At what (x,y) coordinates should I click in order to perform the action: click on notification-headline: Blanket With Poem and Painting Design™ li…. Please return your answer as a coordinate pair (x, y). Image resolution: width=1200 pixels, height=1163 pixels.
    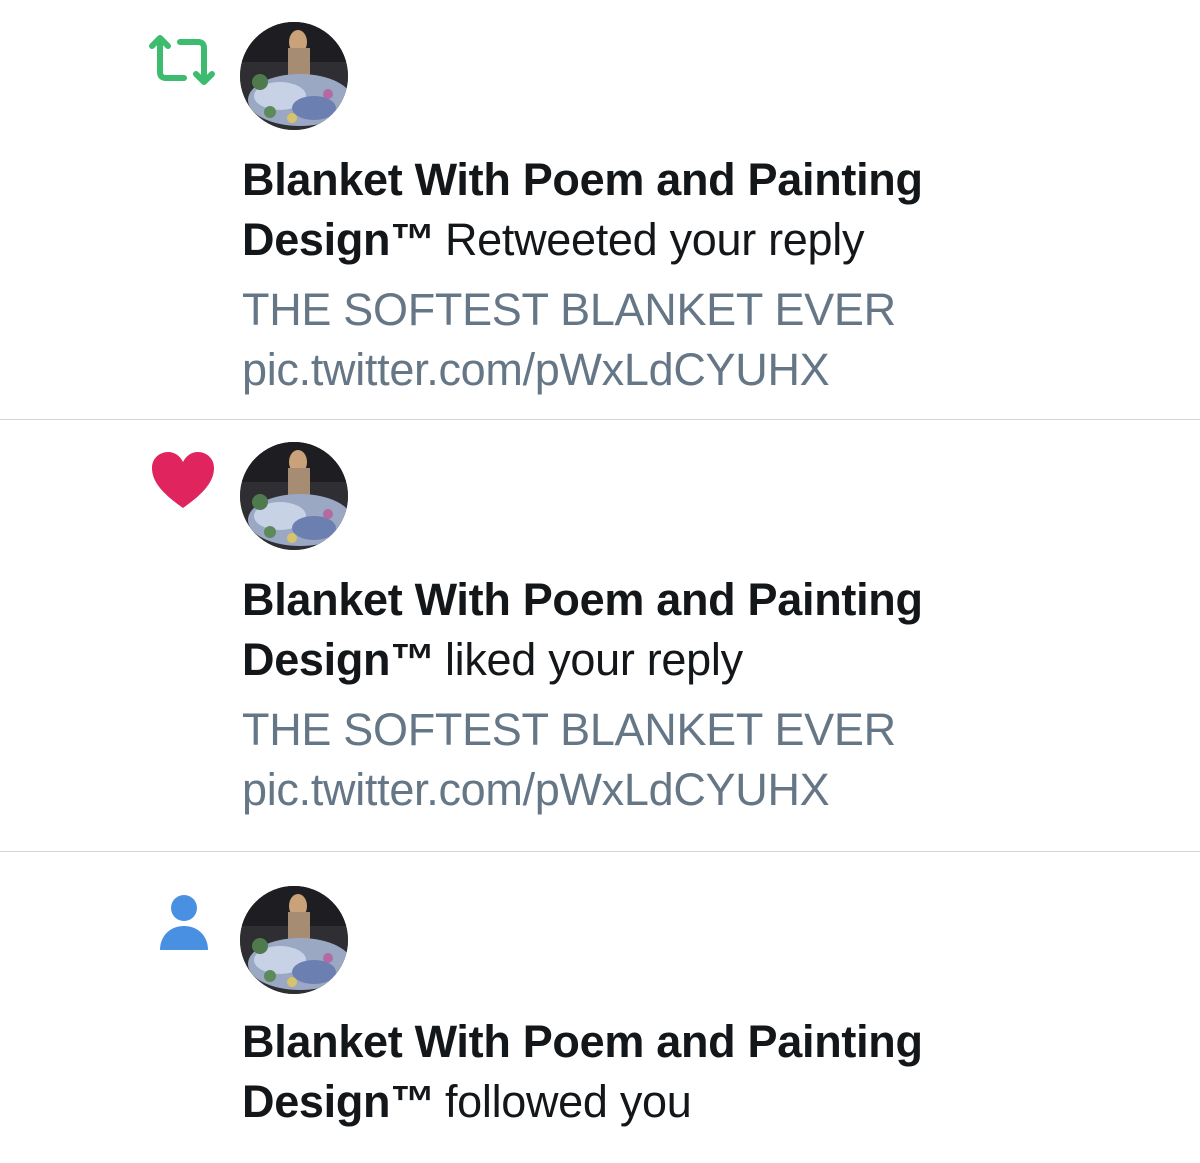
    Looking at the image, I should click on (622, 630).